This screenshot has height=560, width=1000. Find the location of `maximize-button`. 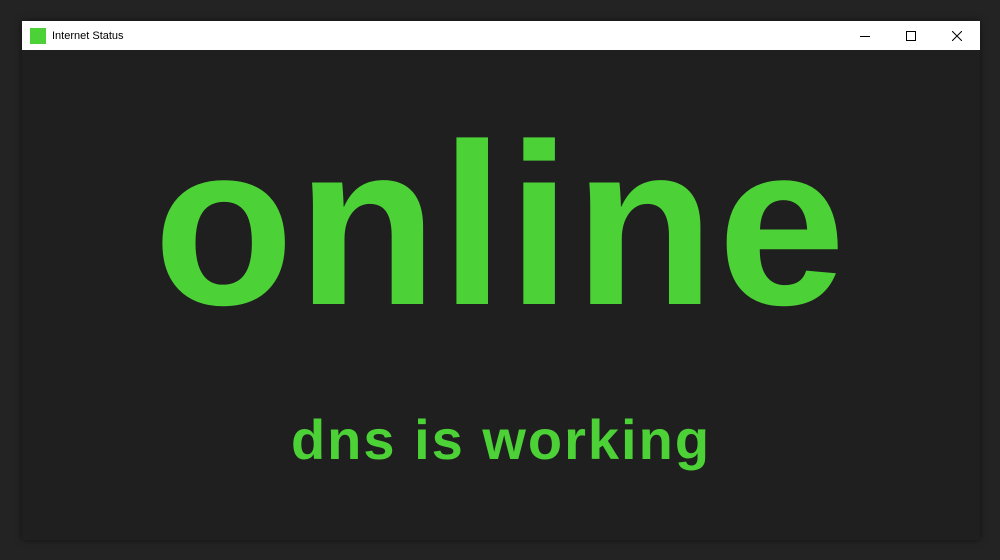

maximize-button is located at coordinates (911, 35).